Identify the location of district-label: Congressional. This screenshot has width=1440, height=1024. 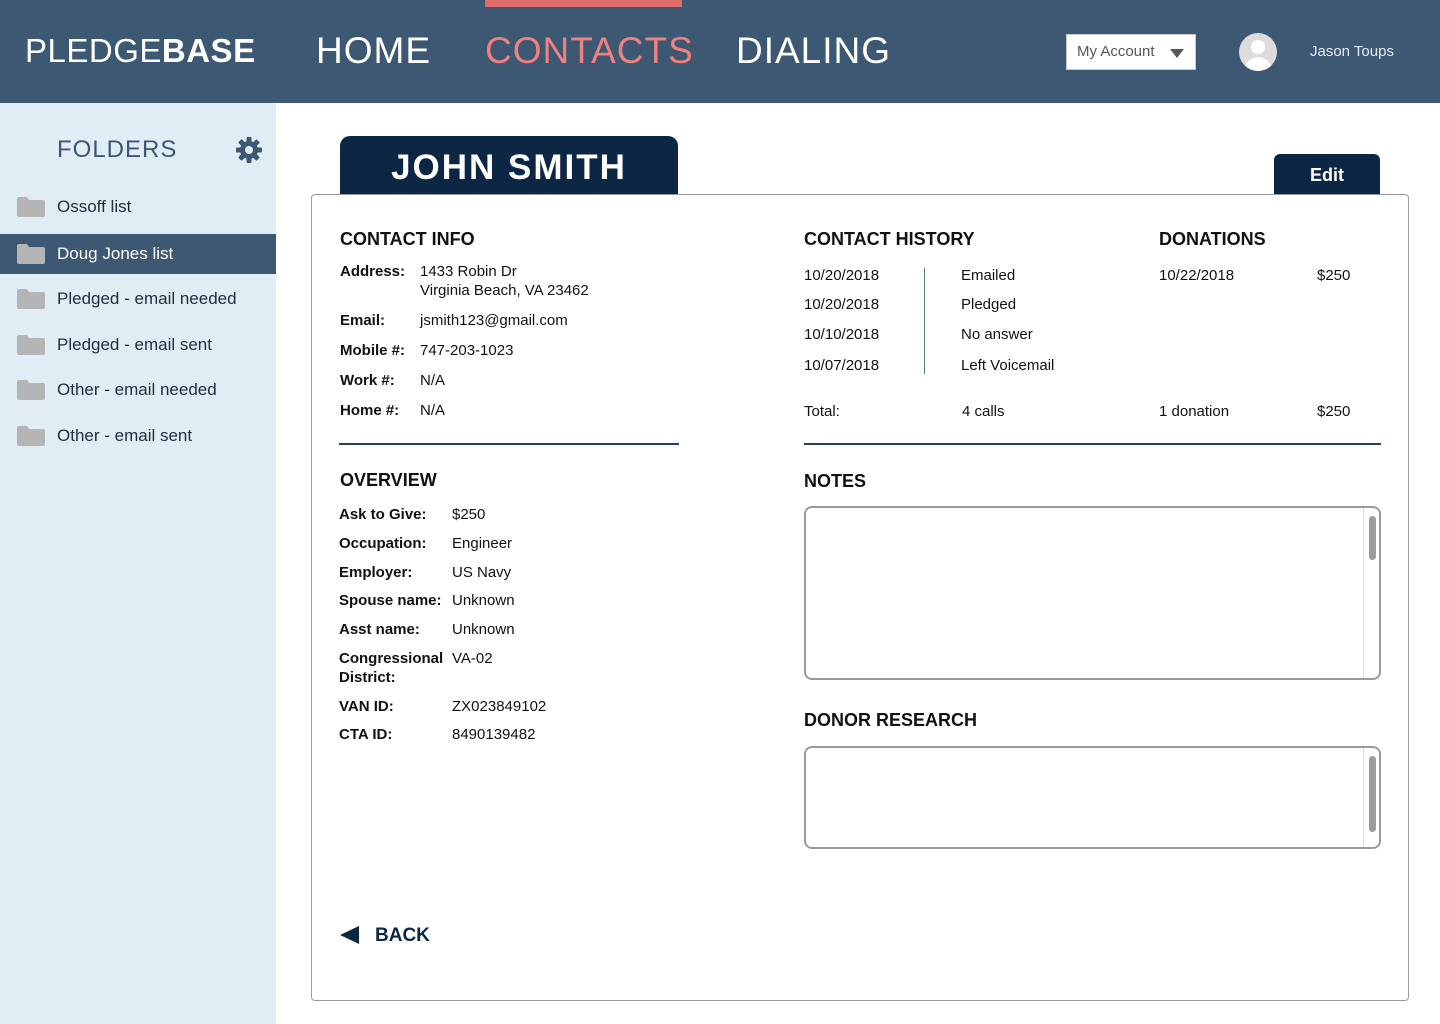
(391, 658).